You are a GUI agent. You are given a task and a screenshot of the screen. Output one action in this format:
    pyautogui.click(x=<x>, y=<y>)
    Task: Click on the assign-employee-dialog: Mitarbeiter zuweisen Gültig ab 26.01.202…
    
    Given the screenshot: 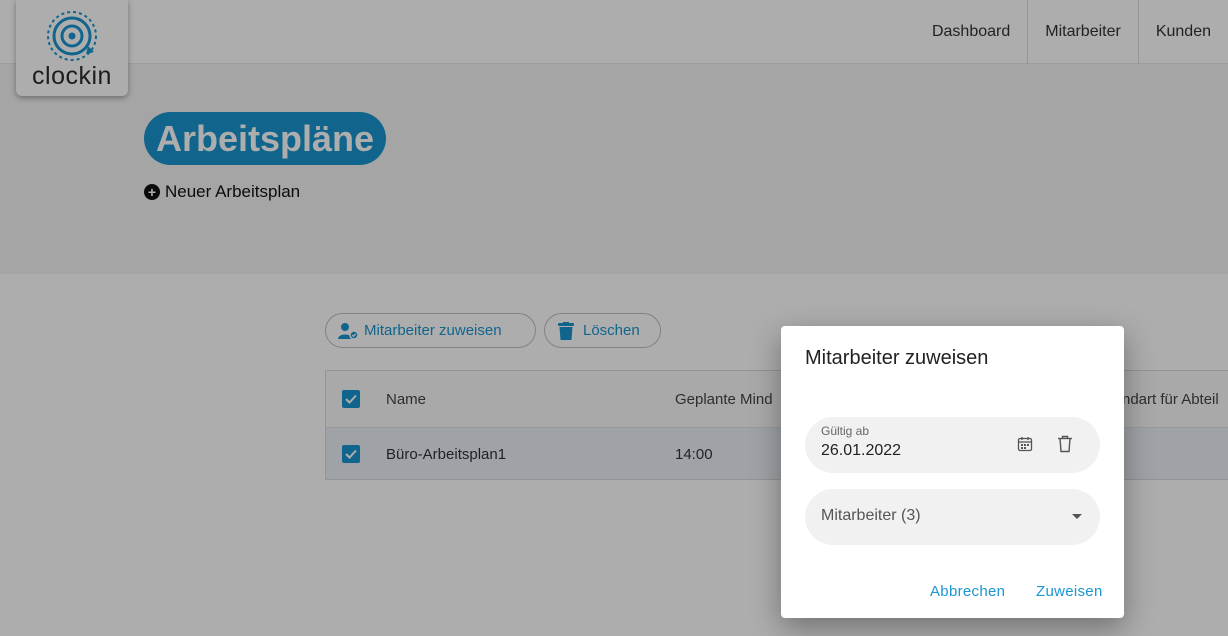 What is the action you would take?
    pyautogui.click(x=952, y=472)
    